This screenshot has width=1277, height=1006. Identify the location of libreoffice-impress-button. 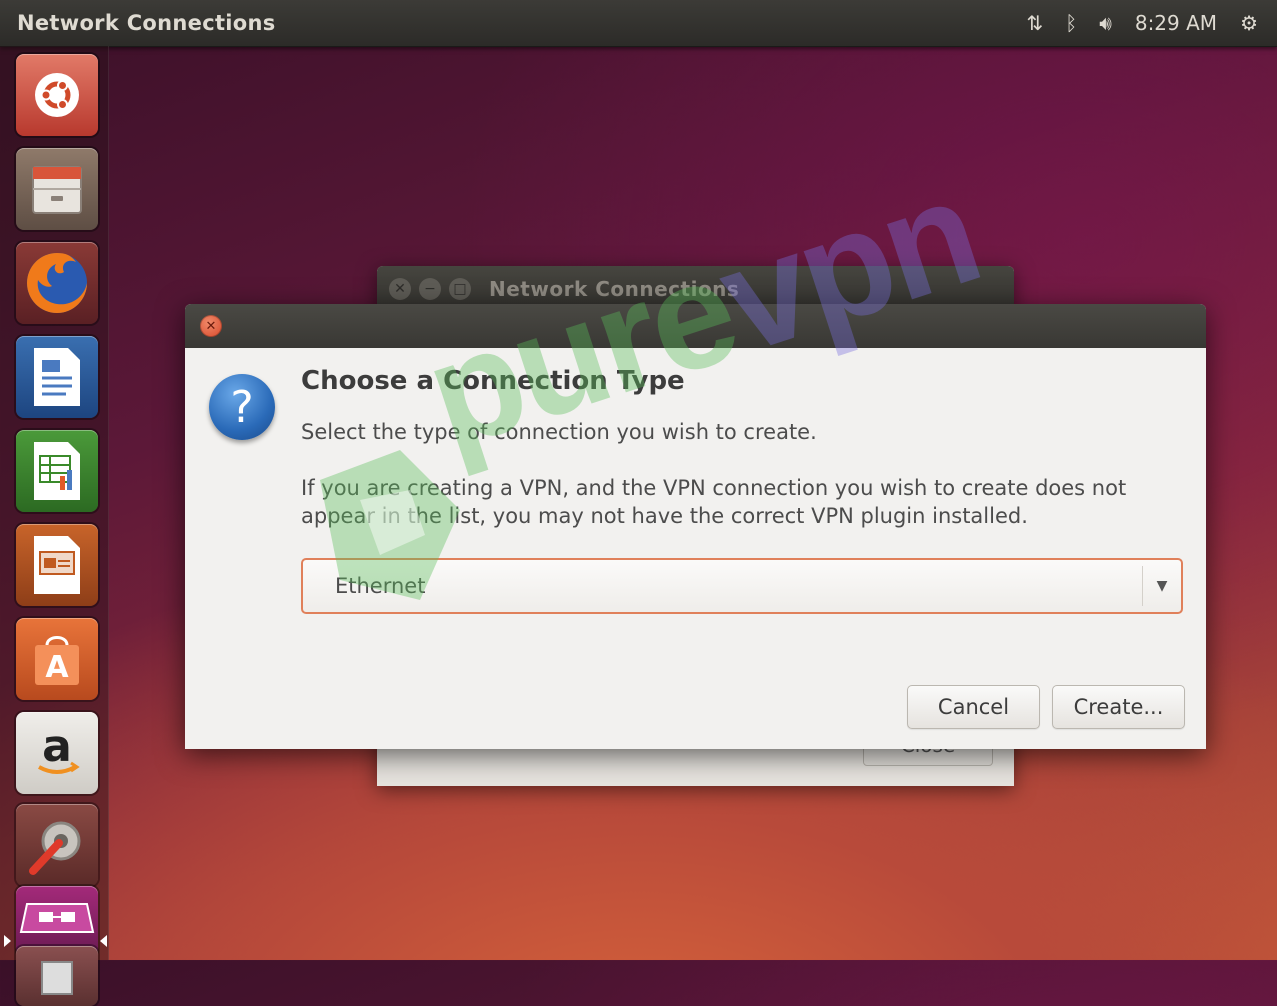
(57, 565).